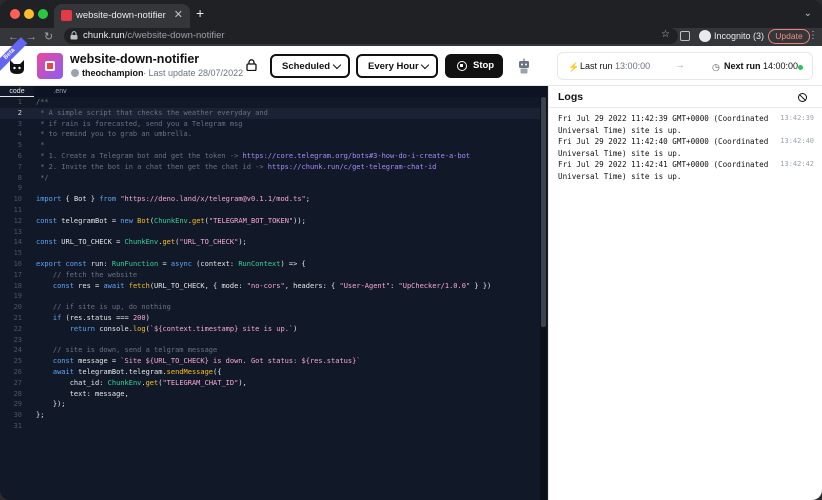 The width and height of the screenshot is (822, 500). What do you see at coordinates (802, 97) in the screenshot?
I see `clear-logs-icon` at bounding box center [802, 97].